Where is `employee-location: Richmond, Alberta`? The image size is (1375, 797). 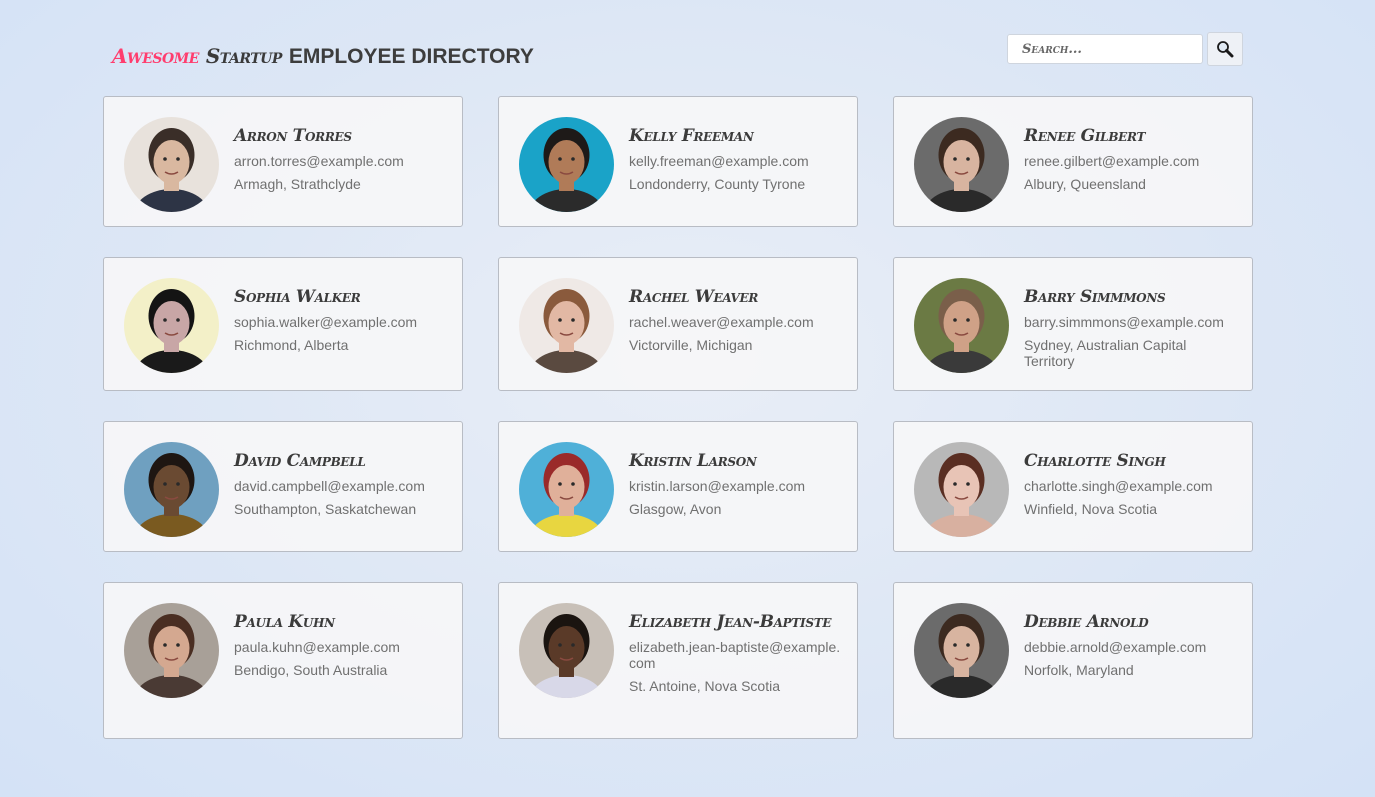 employee-location: Richmond, Alberta is located at coordinates (291, 345).